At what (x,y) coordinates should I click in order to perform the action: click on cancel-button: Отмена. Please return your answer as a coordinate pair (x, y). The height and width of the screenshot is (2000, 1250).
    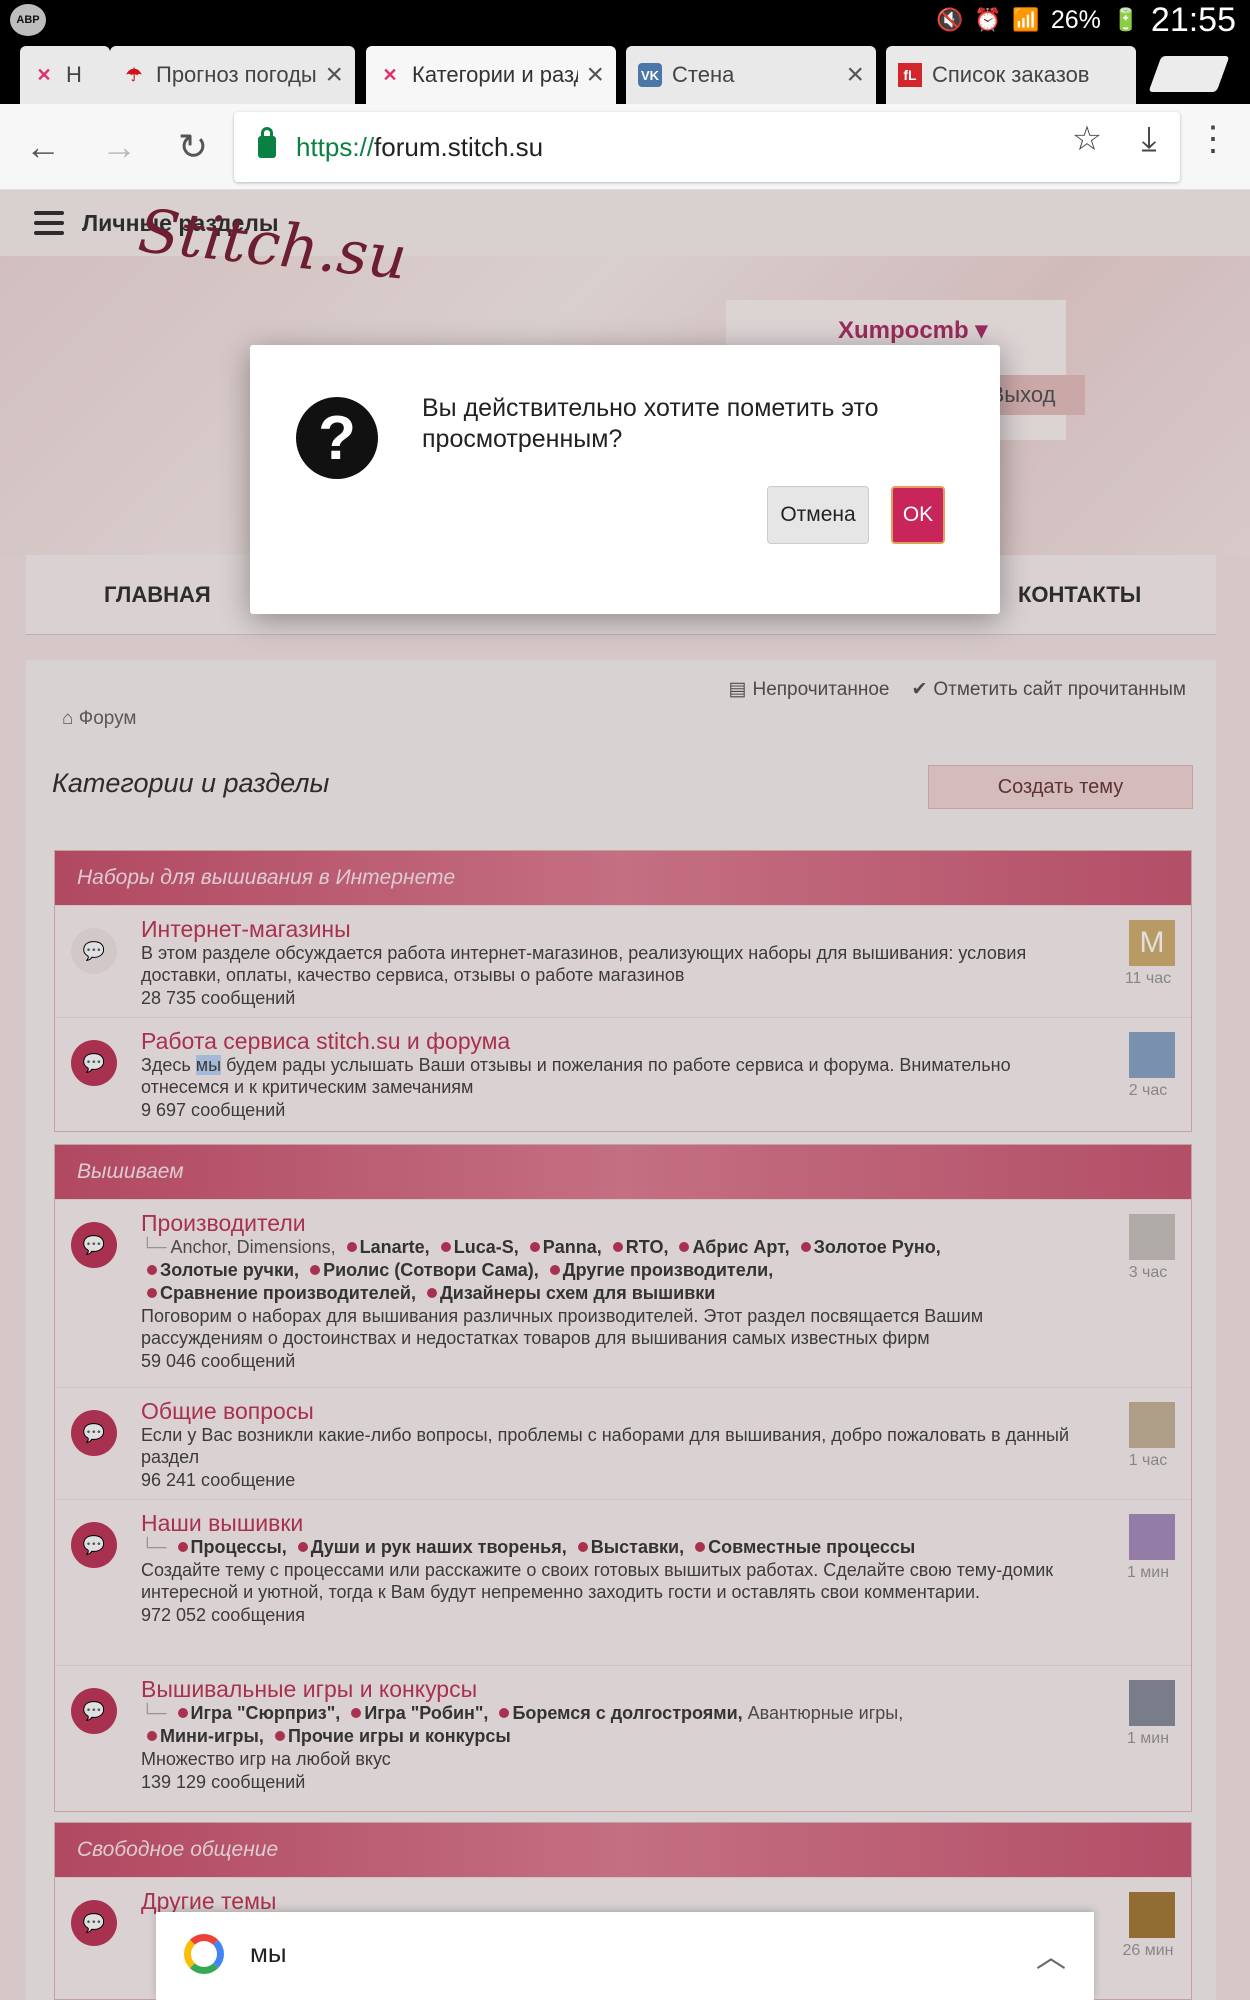
    Looking at the image, I should click on (818, 515).